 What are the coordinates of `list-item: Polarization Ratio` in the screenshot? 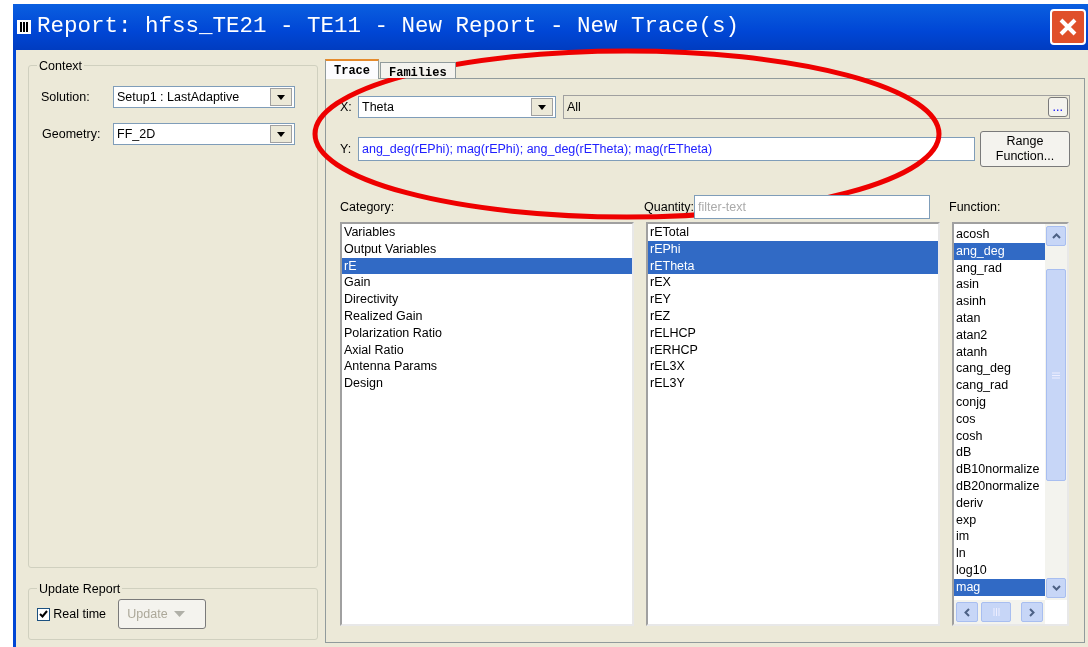 It's located at (487, 333).